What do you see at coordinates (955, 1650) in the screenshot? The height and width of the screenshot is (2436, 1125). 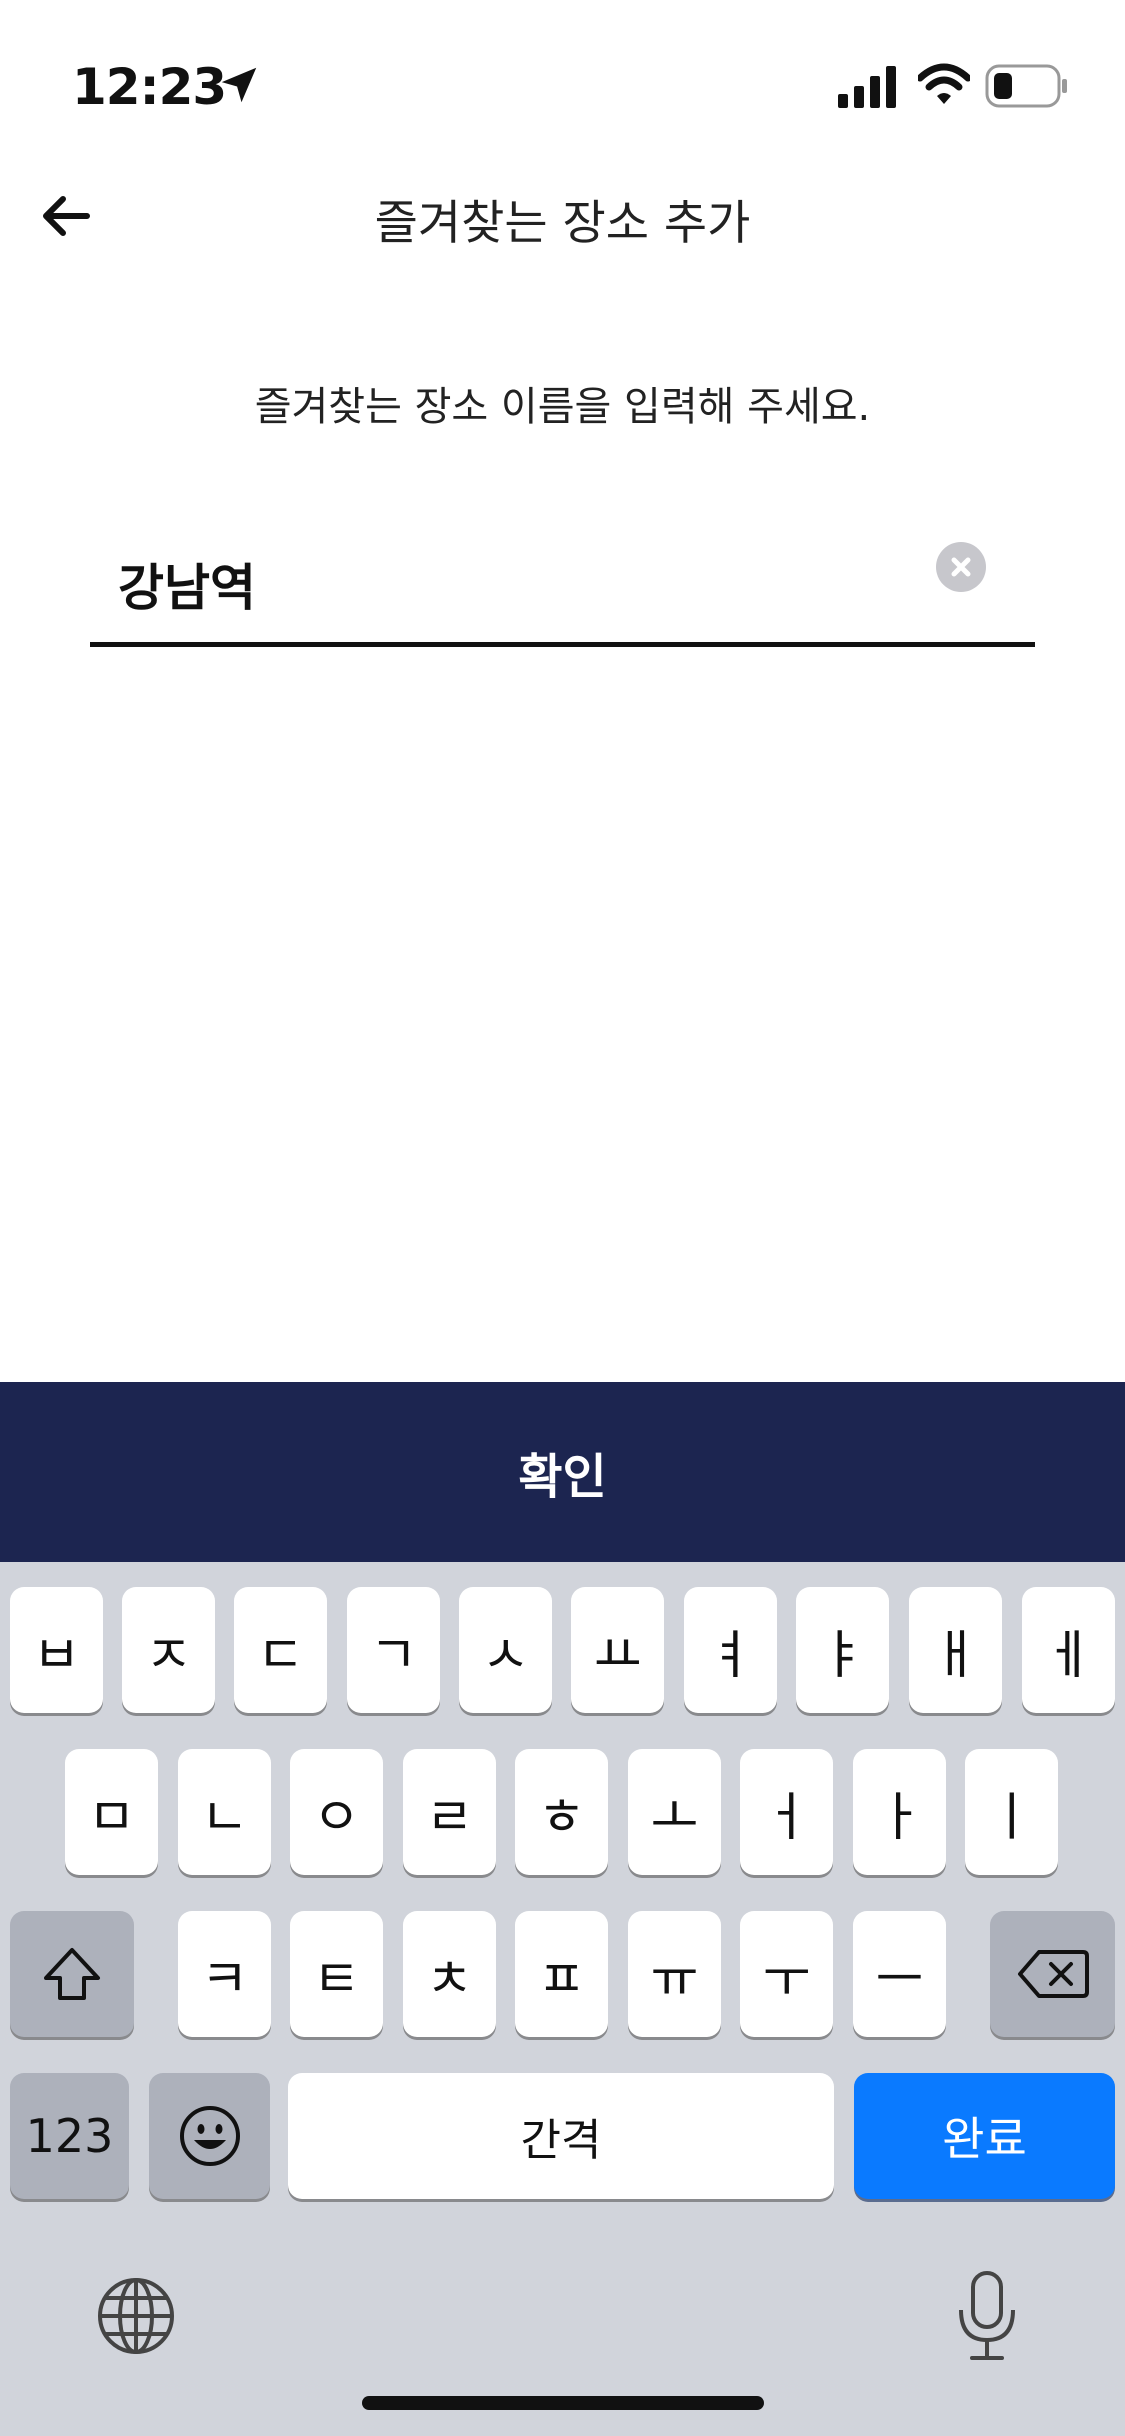 I see `key: ㅐ` at bounding box center [955, 1650].